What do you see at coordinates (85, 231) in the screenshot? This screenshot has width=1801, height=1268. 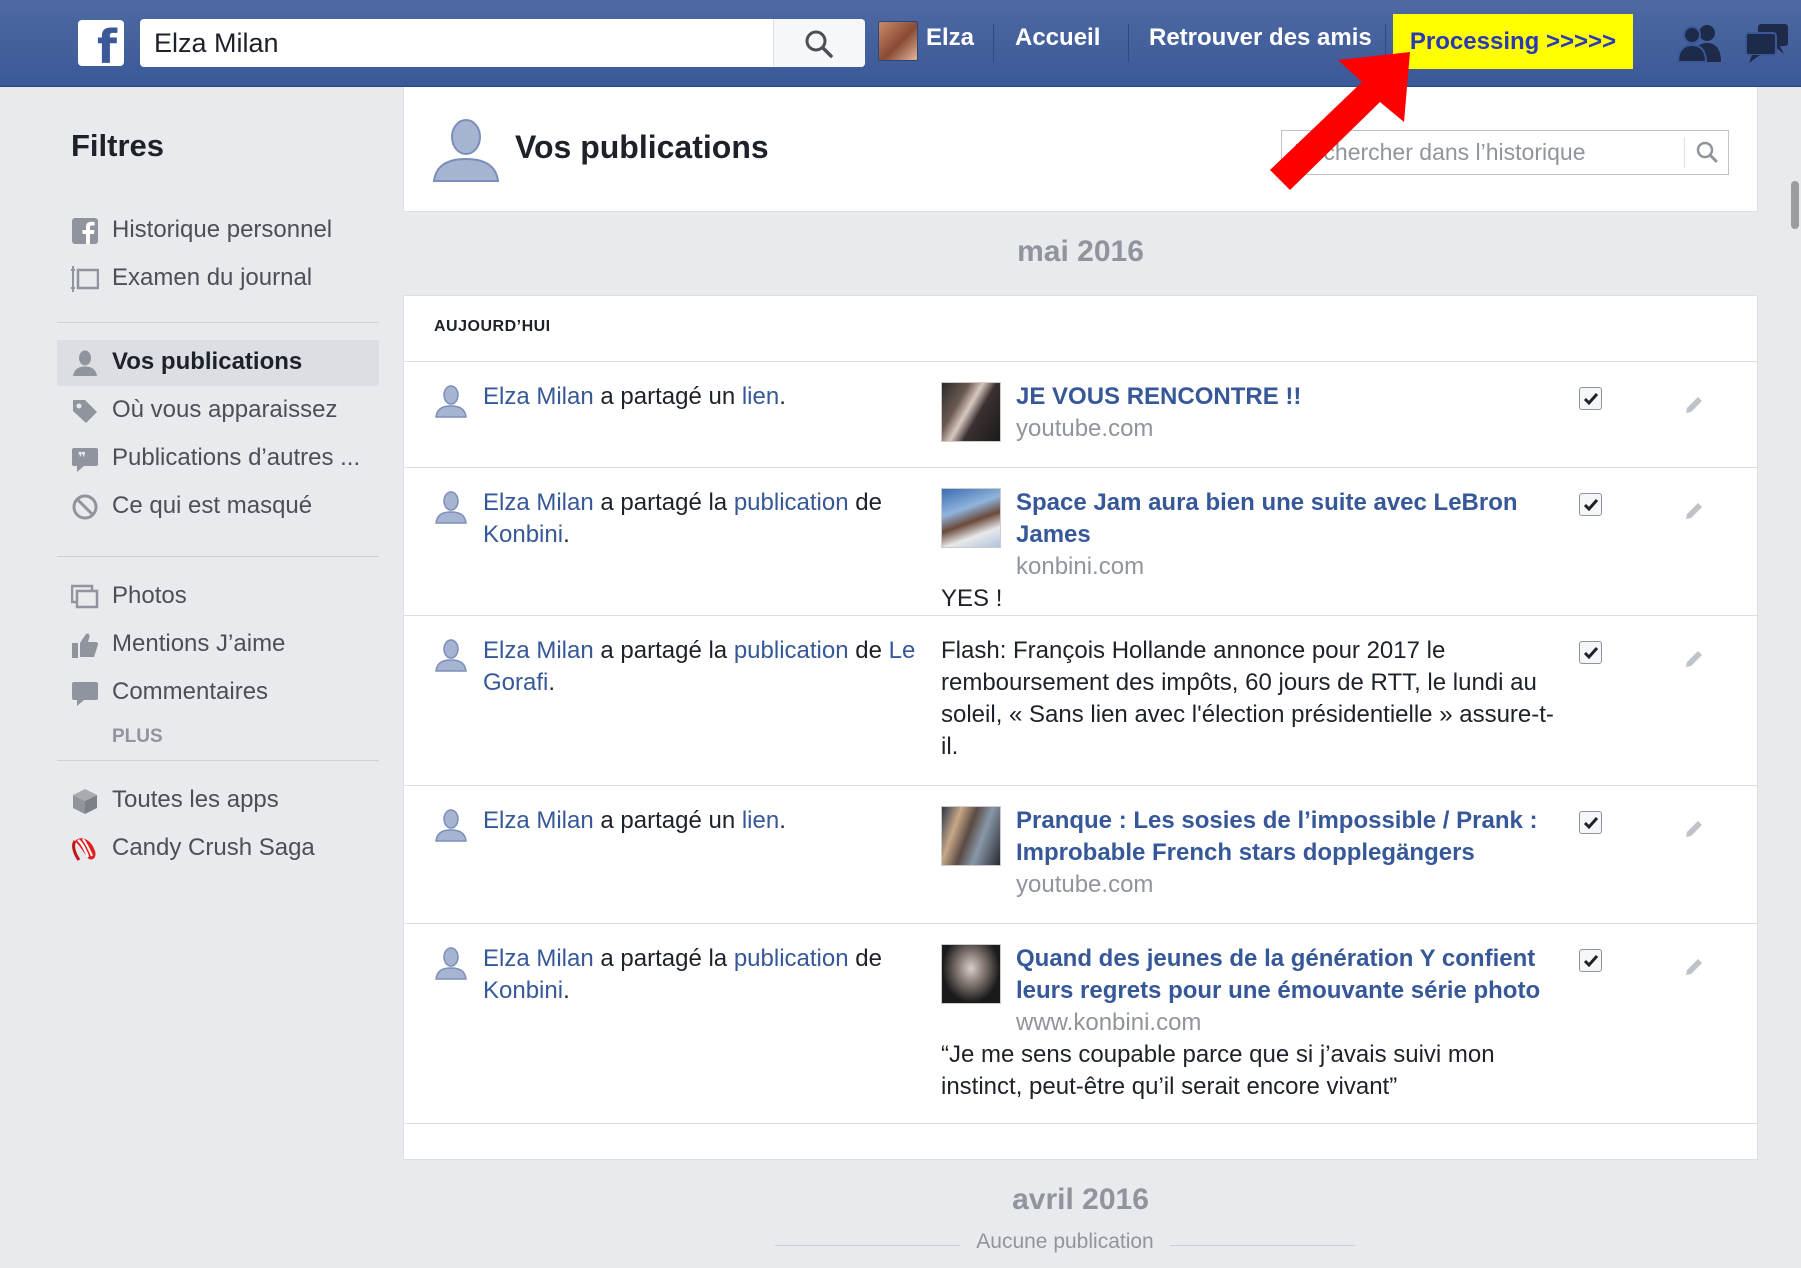 I see `facebook-icon` at bounding box center [85, 231].